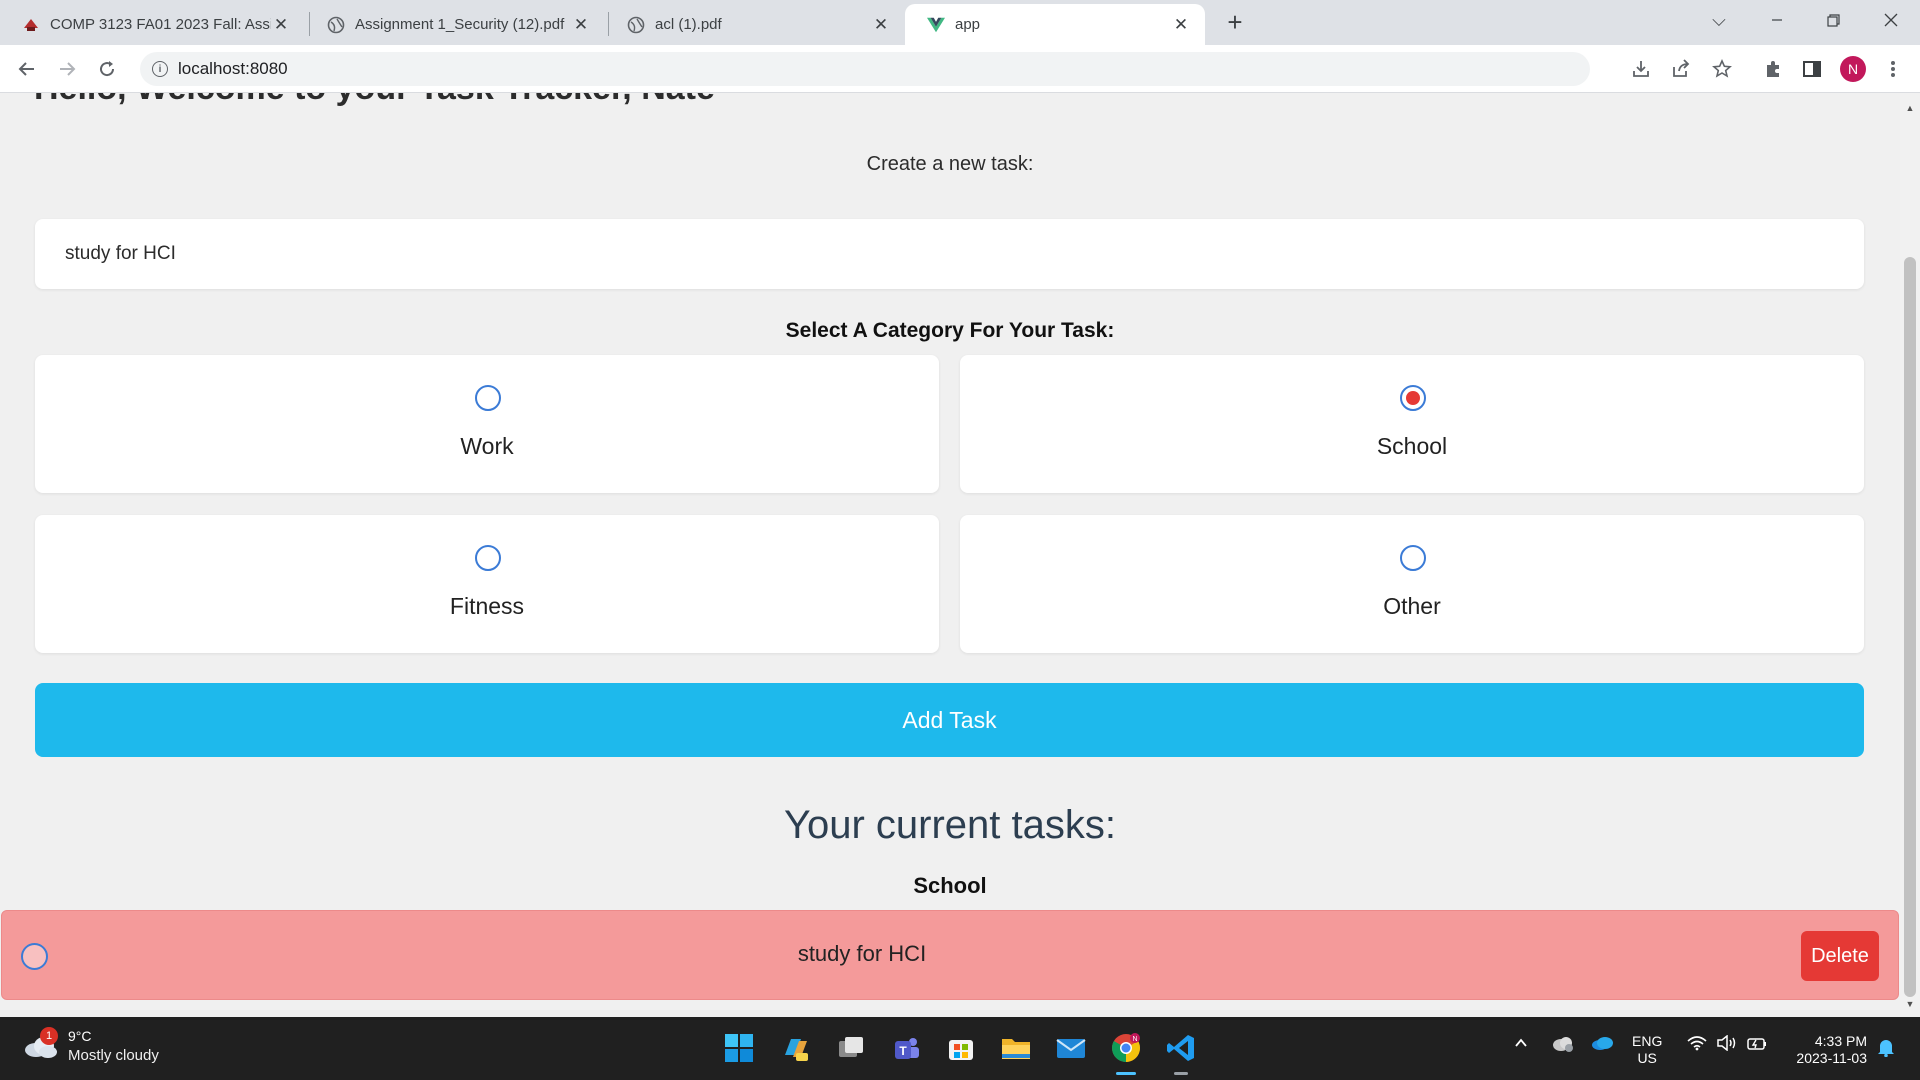 The height and width of the screenshot is (1080, 1920). I want to click on notification-bell-icon, so click(1886, 1049).